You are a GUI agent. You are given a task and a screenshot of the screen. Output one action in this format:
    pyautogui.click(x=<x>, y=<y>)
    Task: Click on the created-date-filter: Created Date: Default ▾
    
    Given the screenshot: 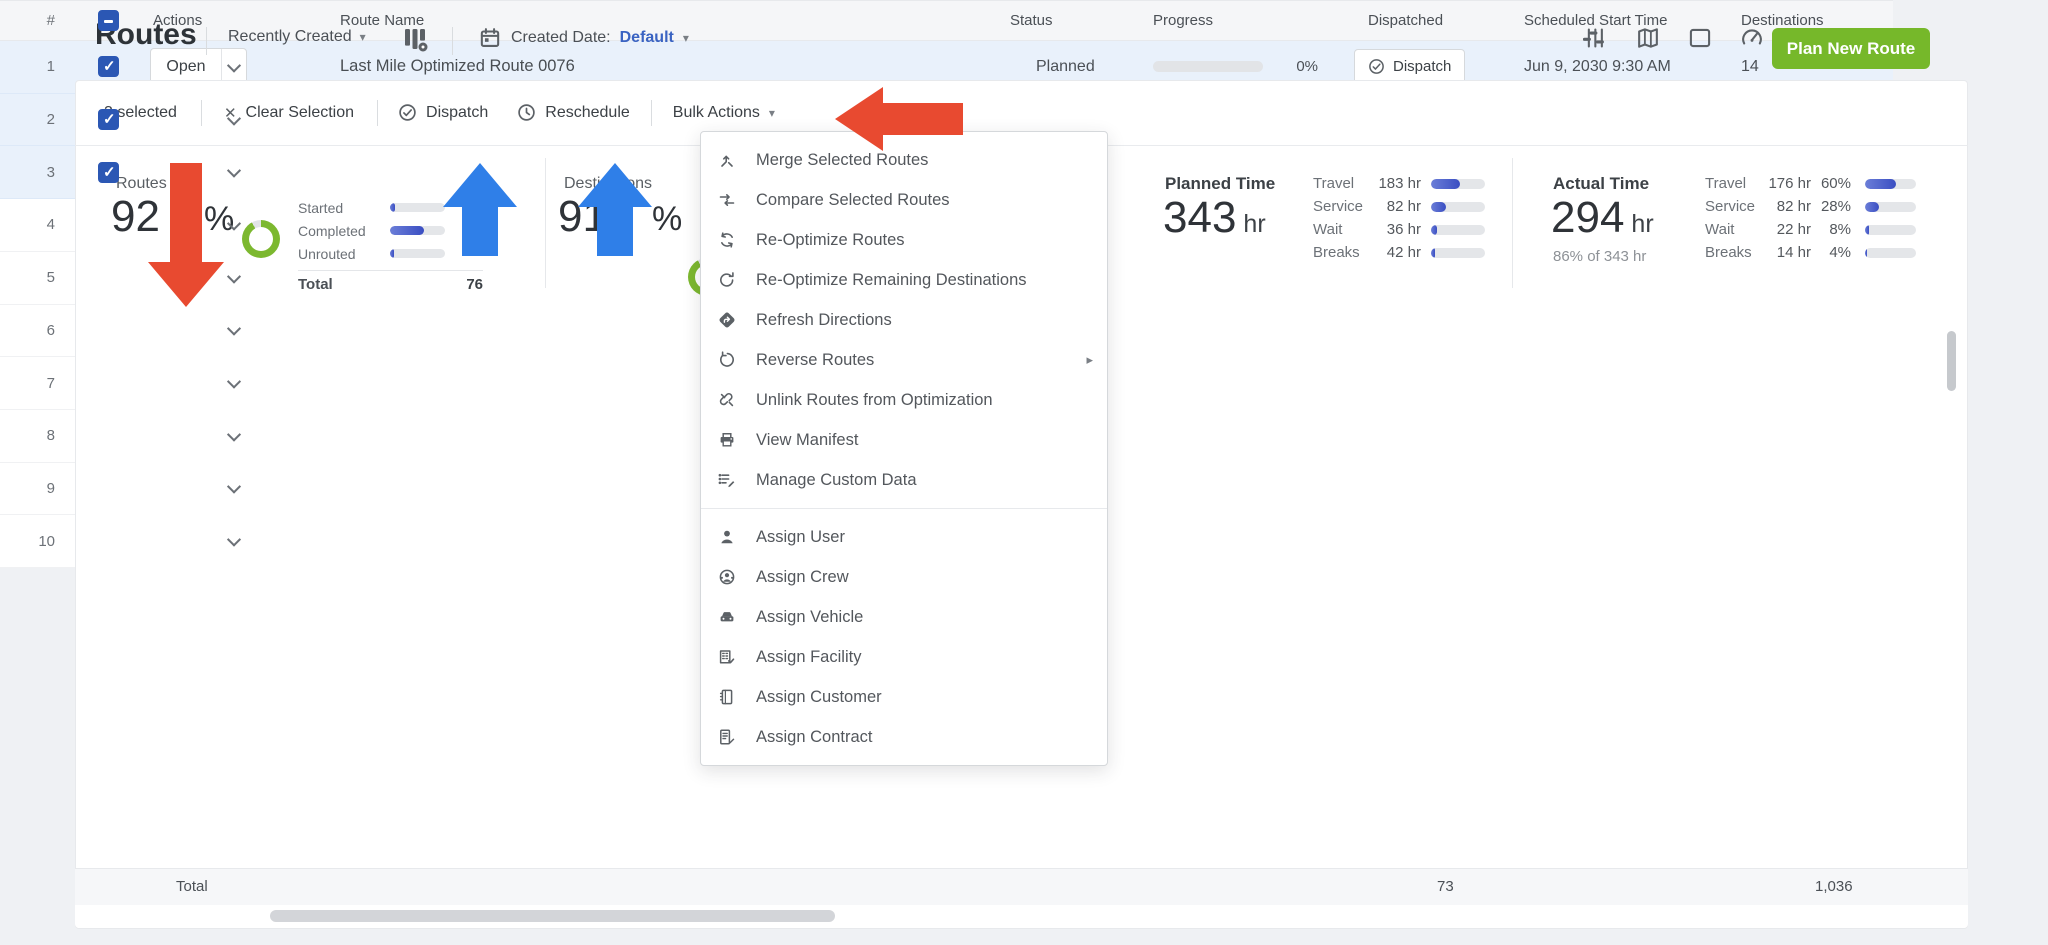 What is the action you would take?
    pyautogui.click(x=583, y=38)
    